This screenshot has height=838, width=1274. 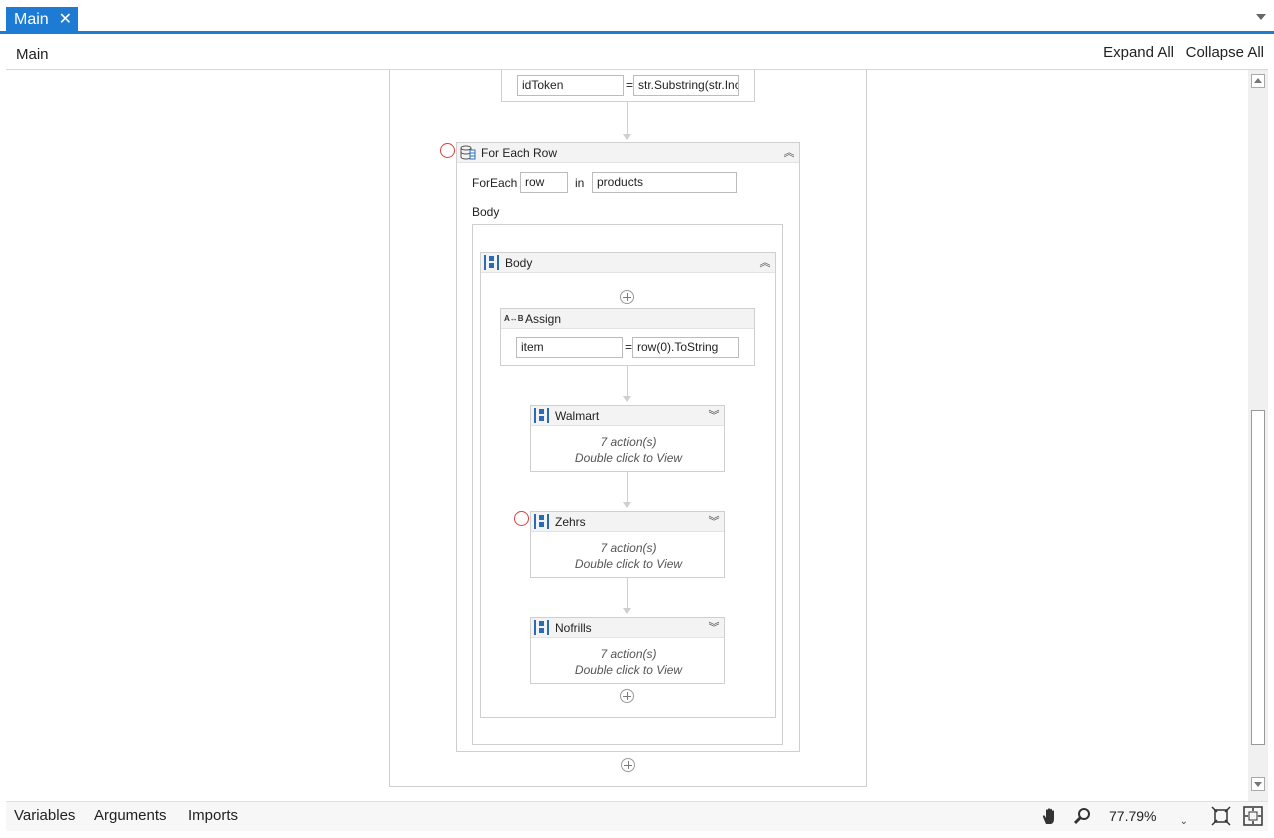 I want to click on zehrs-header: Zehrs ︾, so click(x=627, y=522).